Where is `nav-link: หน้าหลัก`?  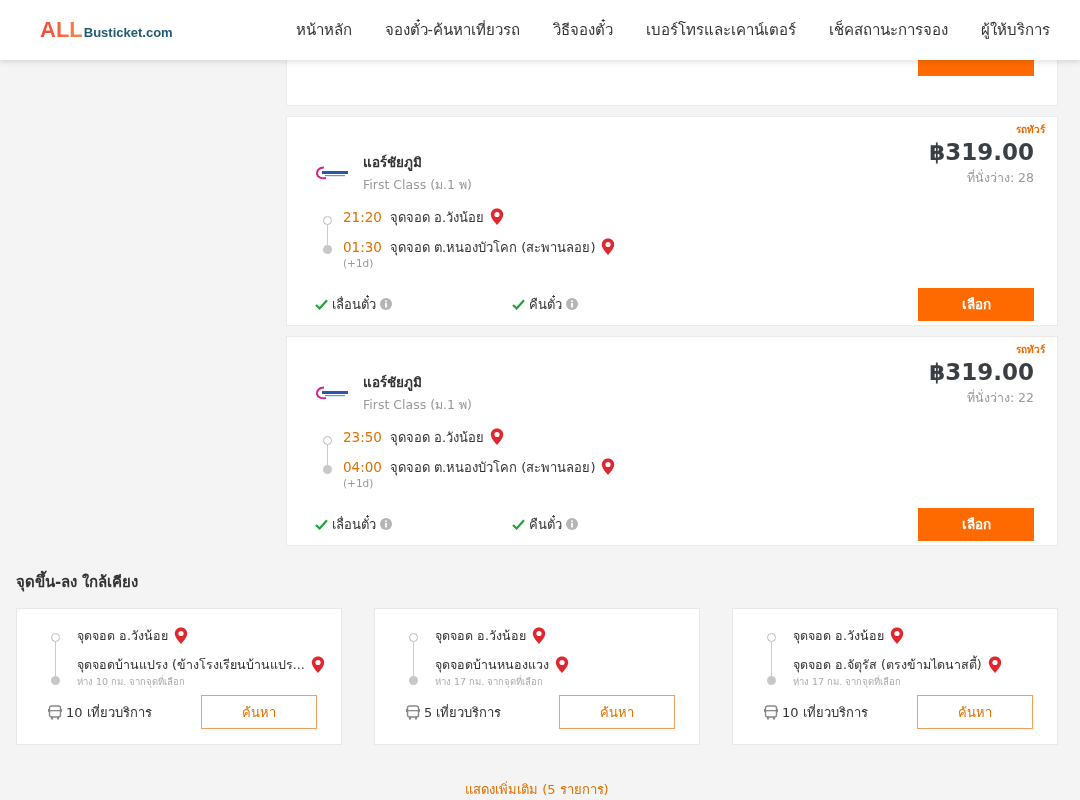
nav-link: หน้าหลัก is located at coordinates (323, 30).